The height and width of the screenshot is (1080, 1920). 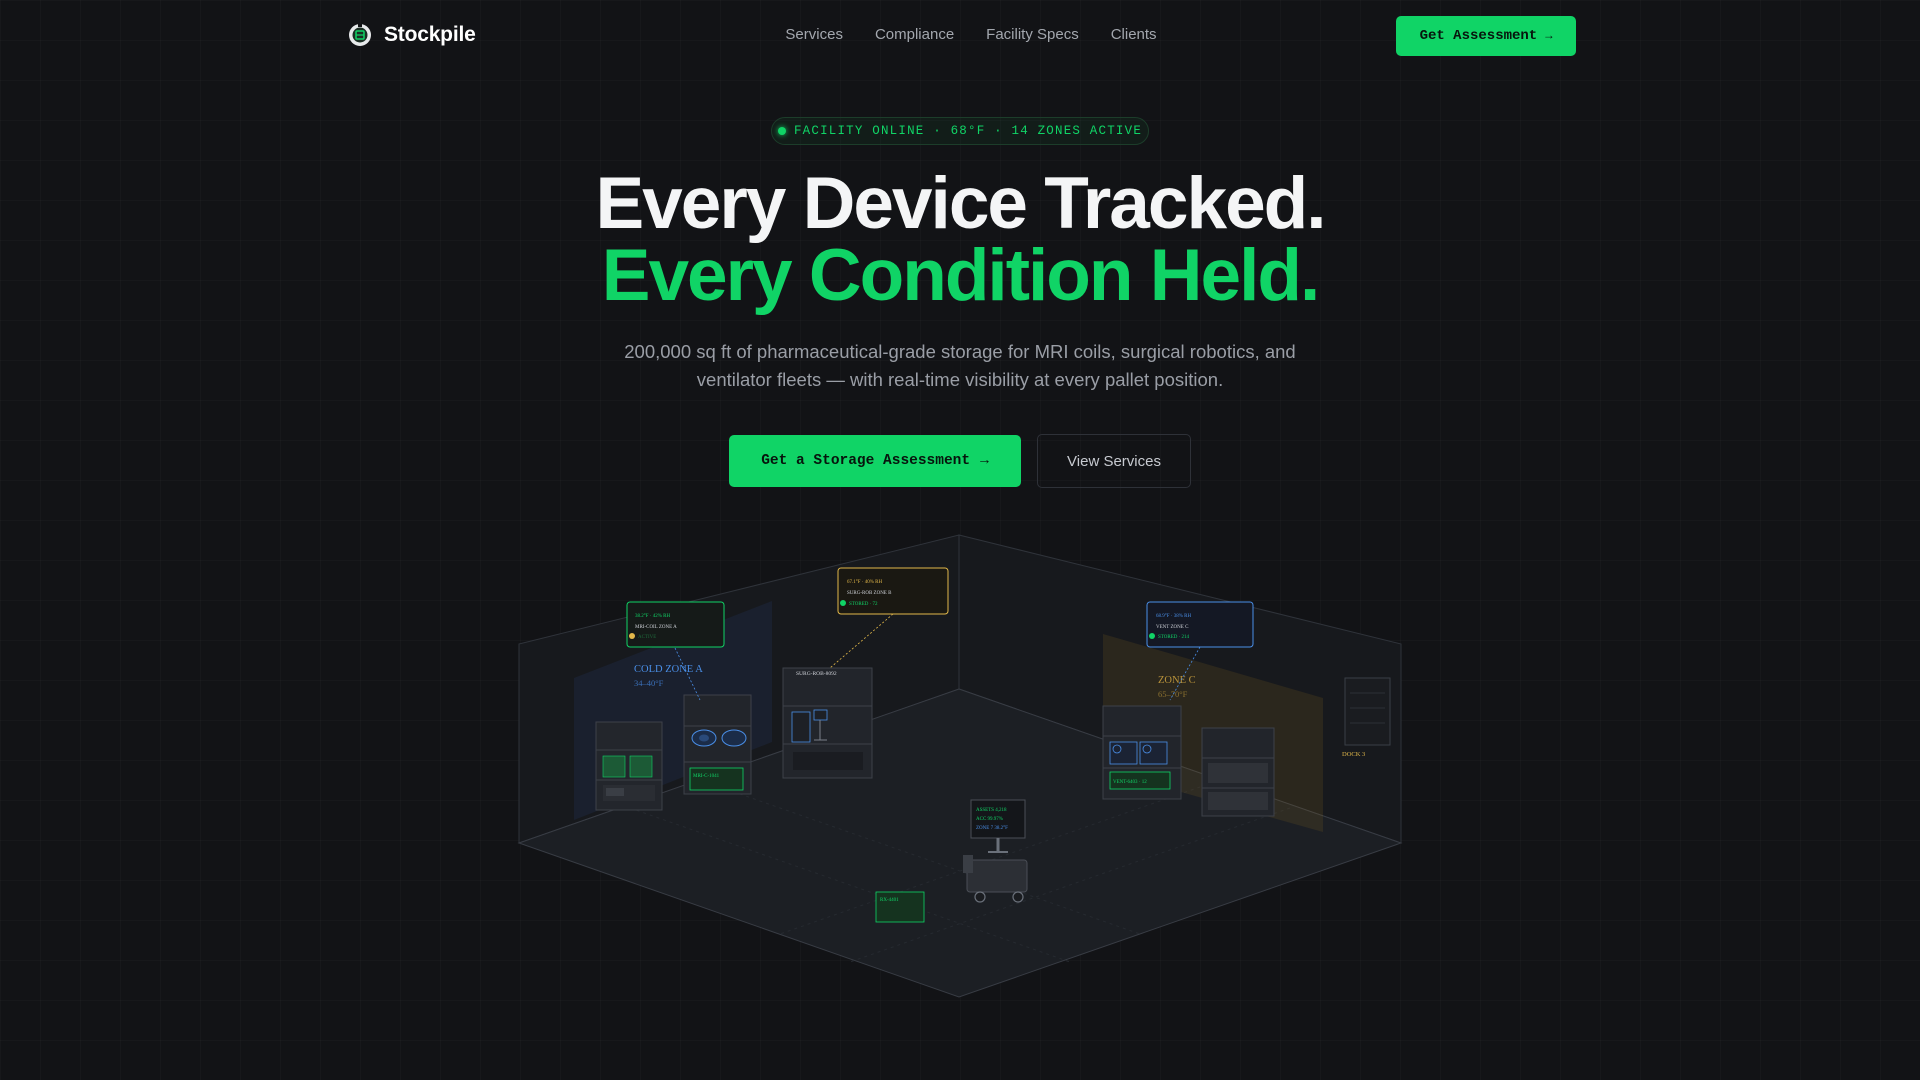 What do you see at coordinates (889, 900) in the screenshot?
I see `floor-pallet-label: RX-4401` at bounding box center [889, 900].